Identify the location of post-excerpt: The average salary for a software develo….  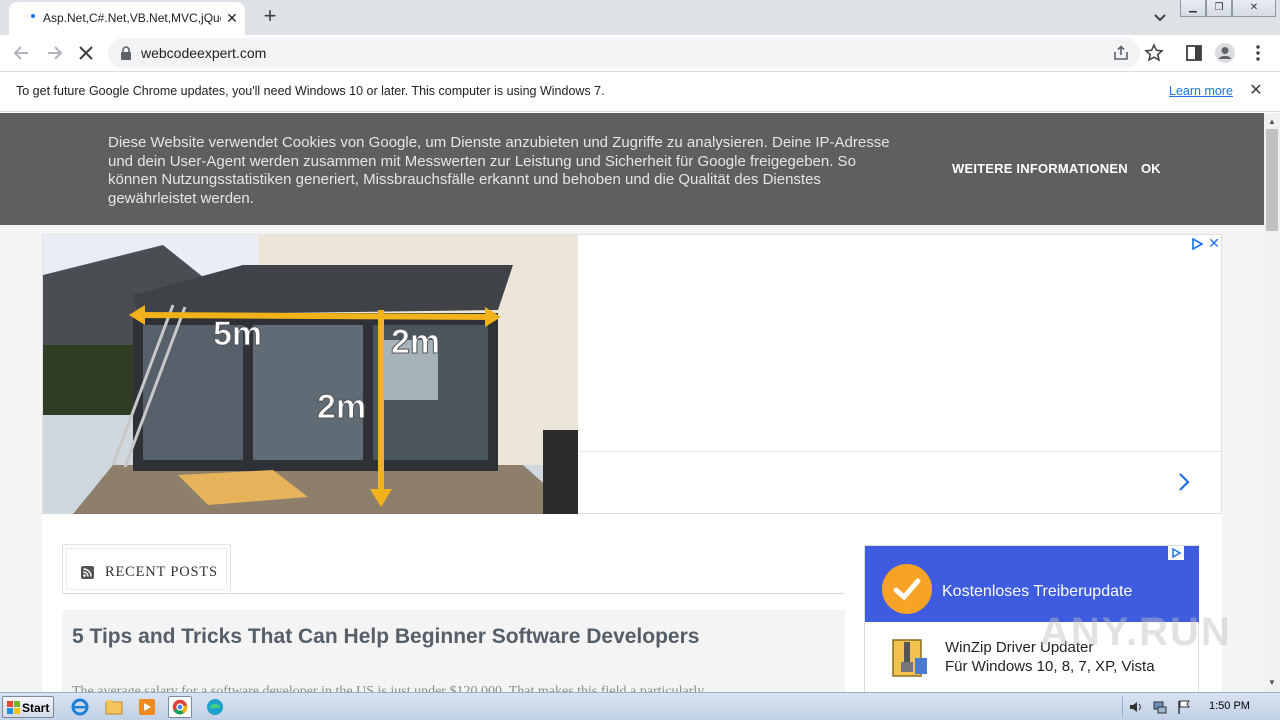
(388, 688).